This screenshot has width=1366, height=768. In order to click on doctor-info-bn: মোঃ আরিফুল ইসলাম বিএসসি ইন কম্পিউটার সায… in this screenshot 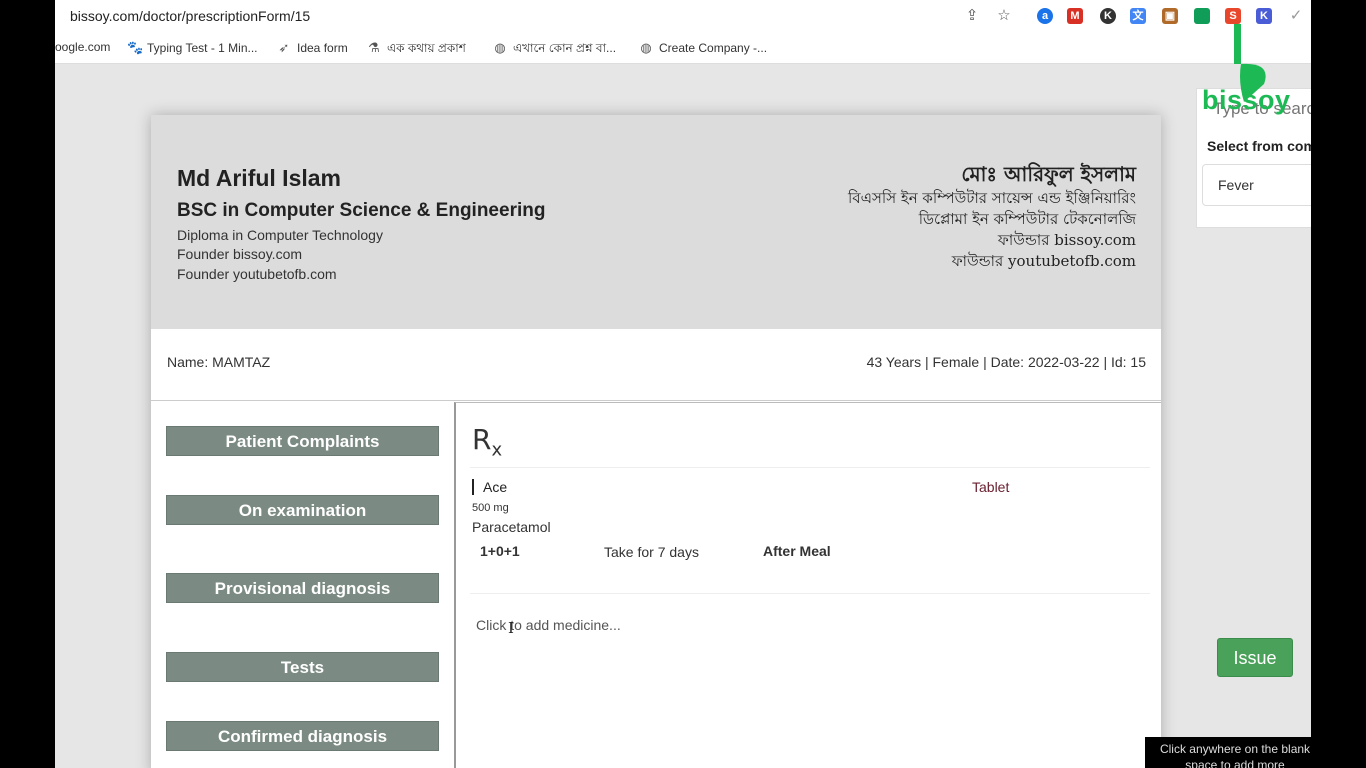, I will do `click(992, 216)`.